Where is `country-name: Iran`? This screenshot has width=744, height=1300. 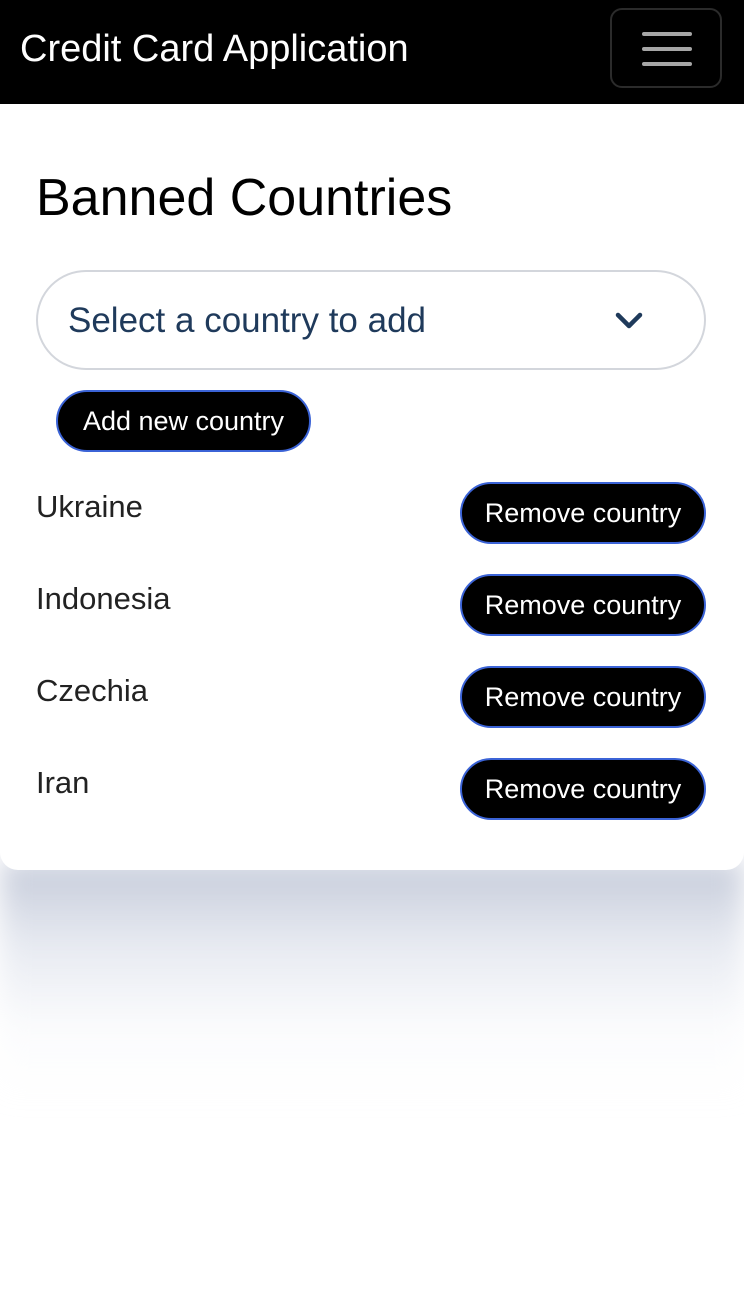 country-name: Iran is located at coordinates (63, 782).